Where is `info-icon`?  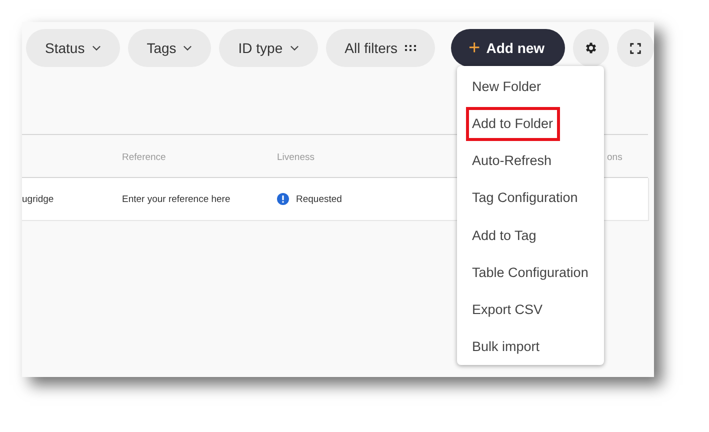
info-icon is located at coordinates (283, 199).